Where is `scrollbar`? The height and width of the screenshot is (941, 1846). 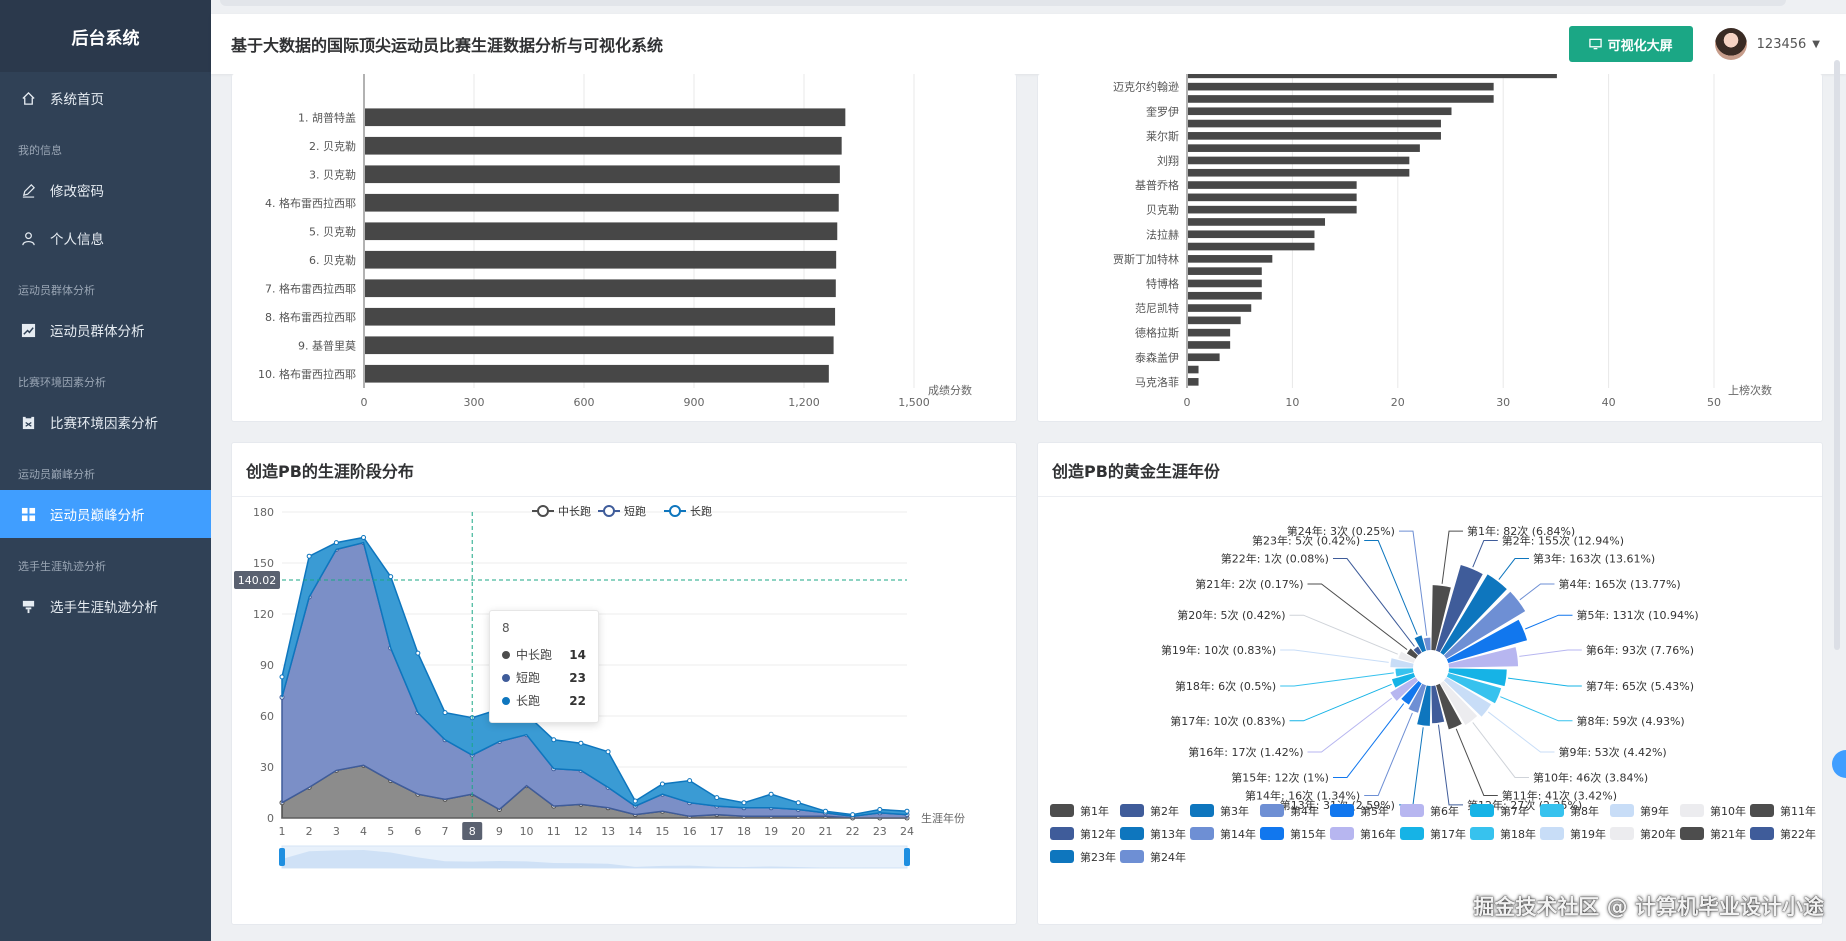 scrollbar is located at coordinates (1837, 355).